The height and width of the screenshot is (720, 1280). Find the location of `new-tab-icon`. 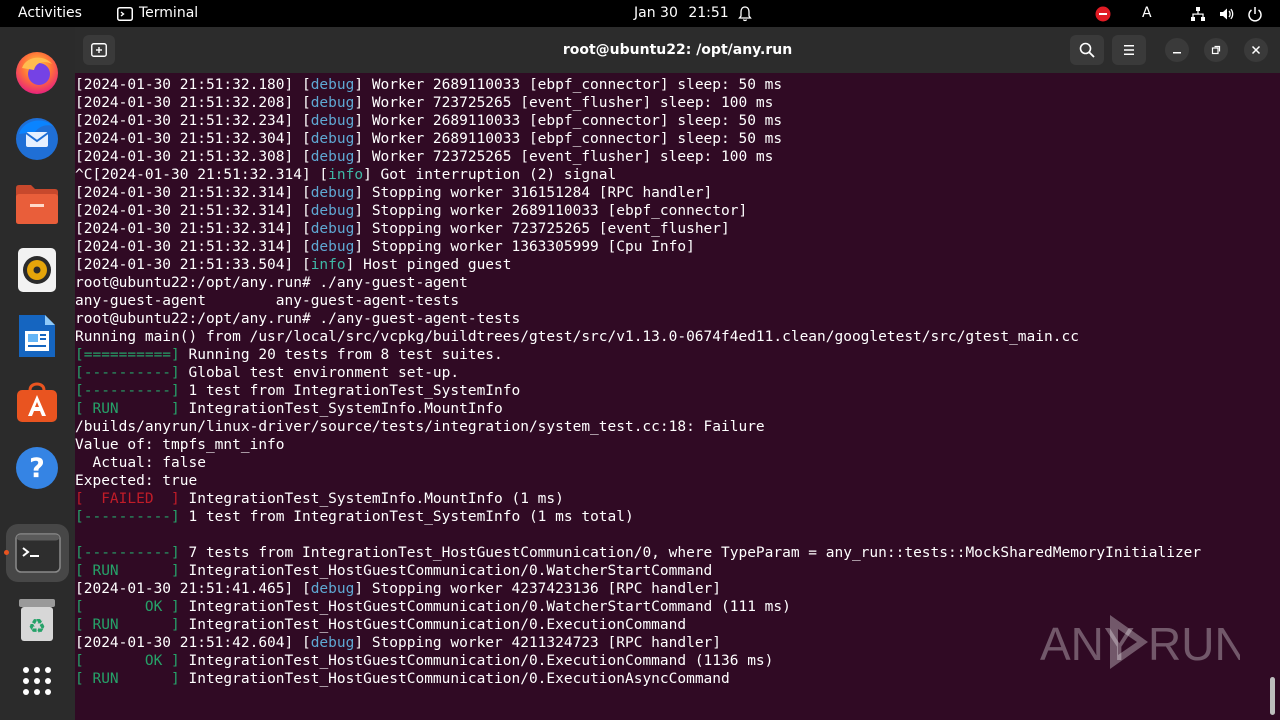

new-tab-icon is located at coordinates (99, 50).